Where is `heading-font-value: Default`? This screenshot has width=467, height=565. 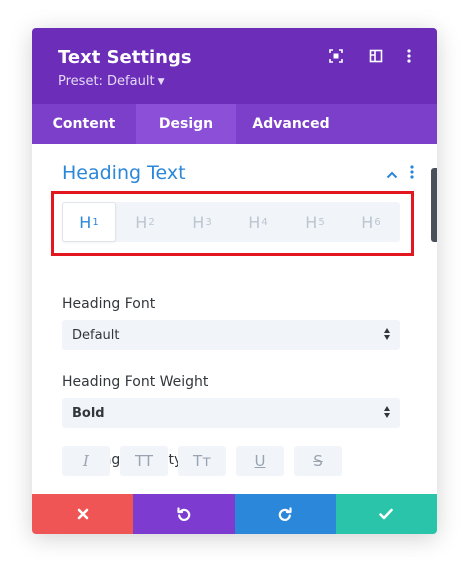 heading-font-value: Default is located at coordinates (96, 335).